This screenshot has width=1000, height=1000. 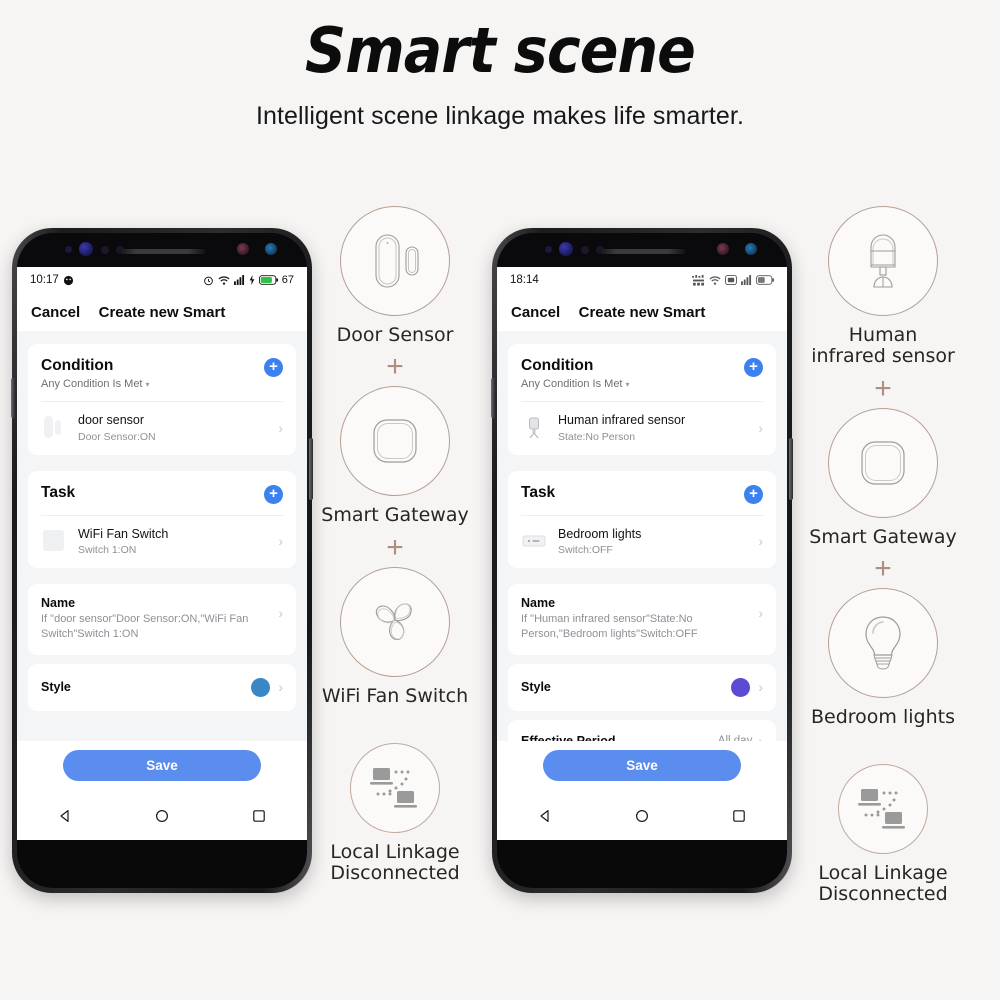 I want to click on local-linkage-circle, so click(x=883, y=809).